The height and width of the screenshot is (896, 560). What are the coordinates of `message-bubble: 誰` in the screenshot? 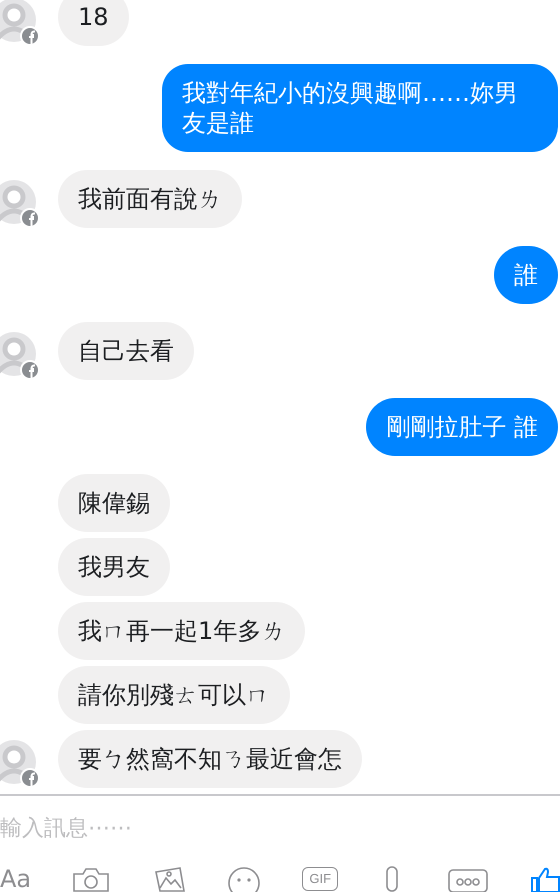 It's located at (526, 275).